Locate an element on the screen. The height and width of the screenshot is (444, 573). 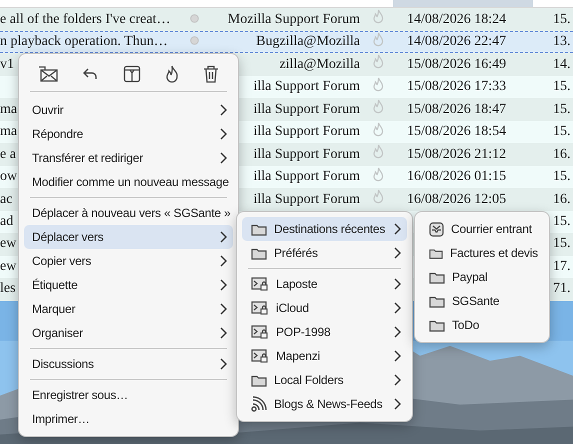
inbox-icon is located at coordinates (436, 229).